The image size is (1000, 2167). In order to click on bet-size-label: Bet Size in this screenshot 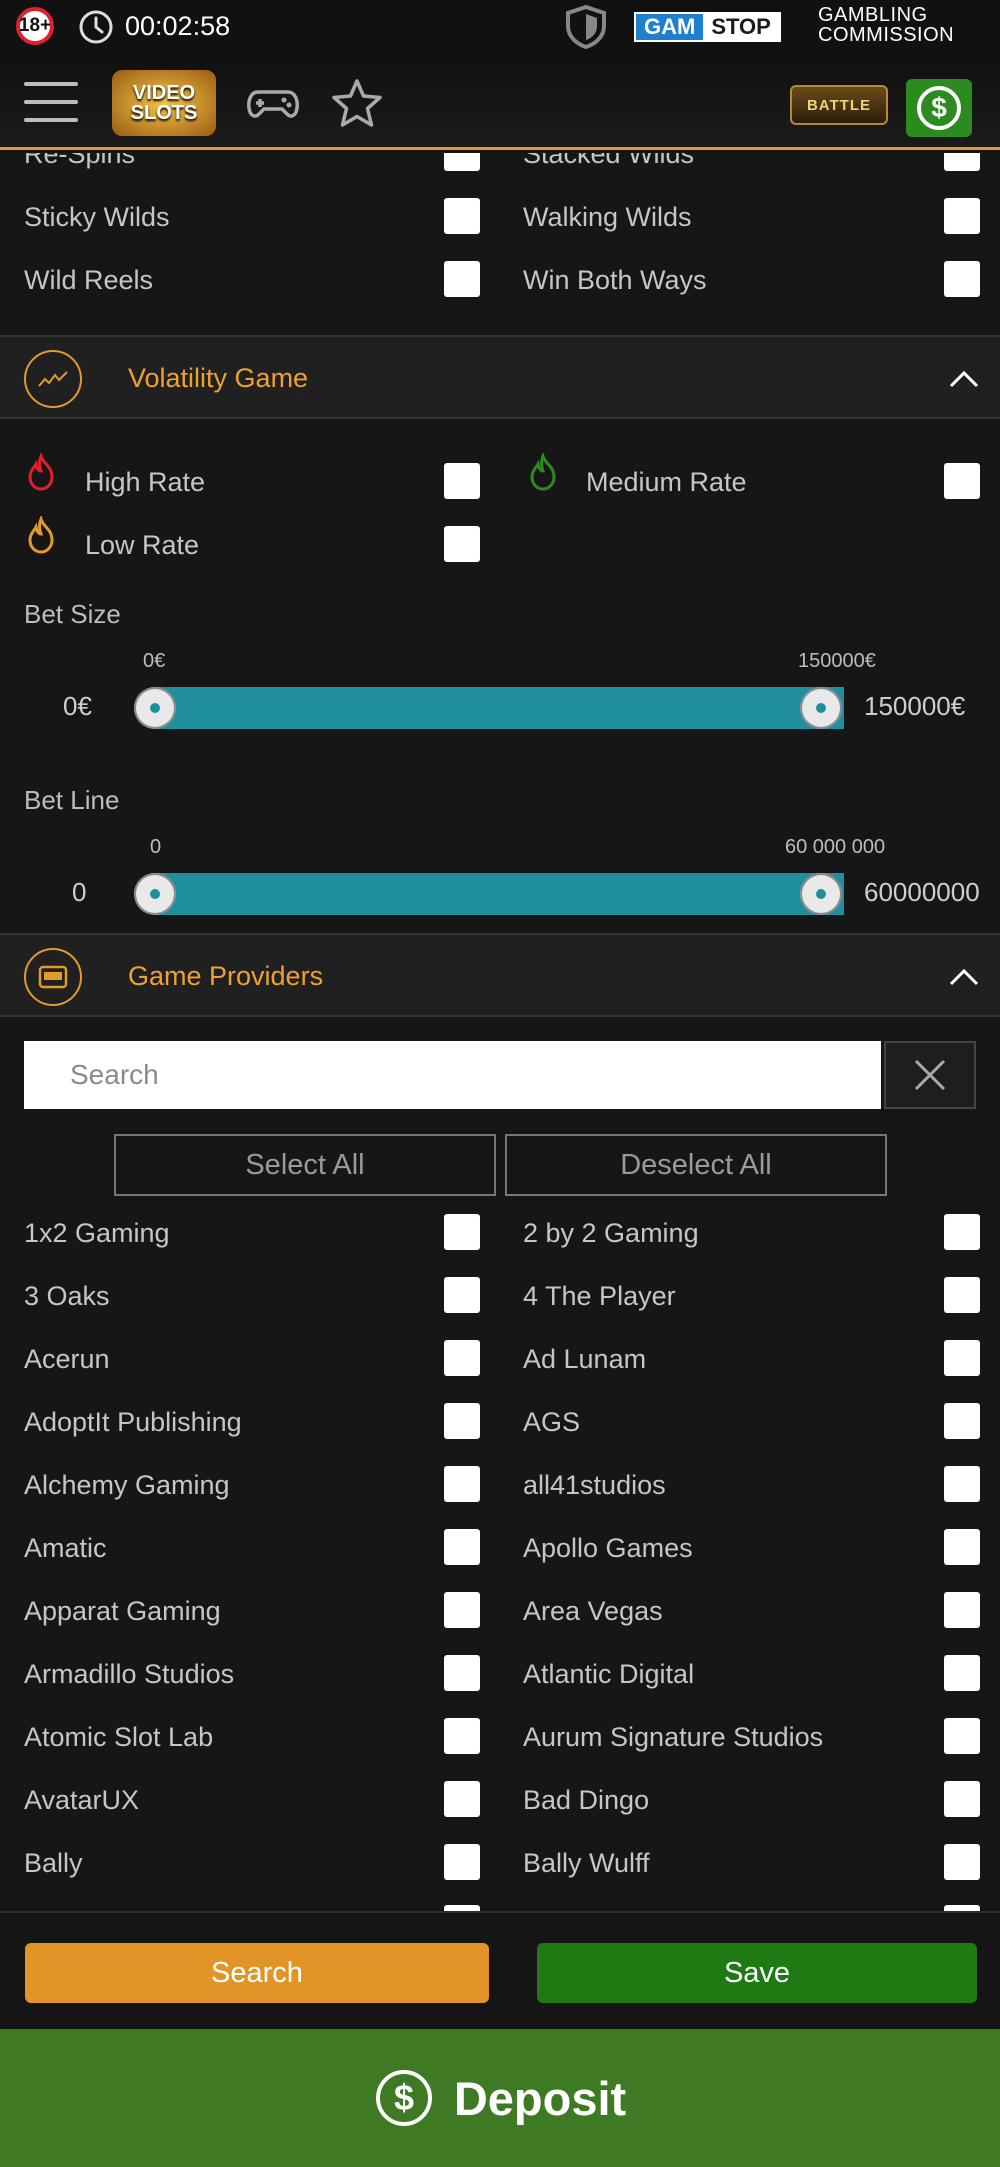, I will do `click(72, 614)`.